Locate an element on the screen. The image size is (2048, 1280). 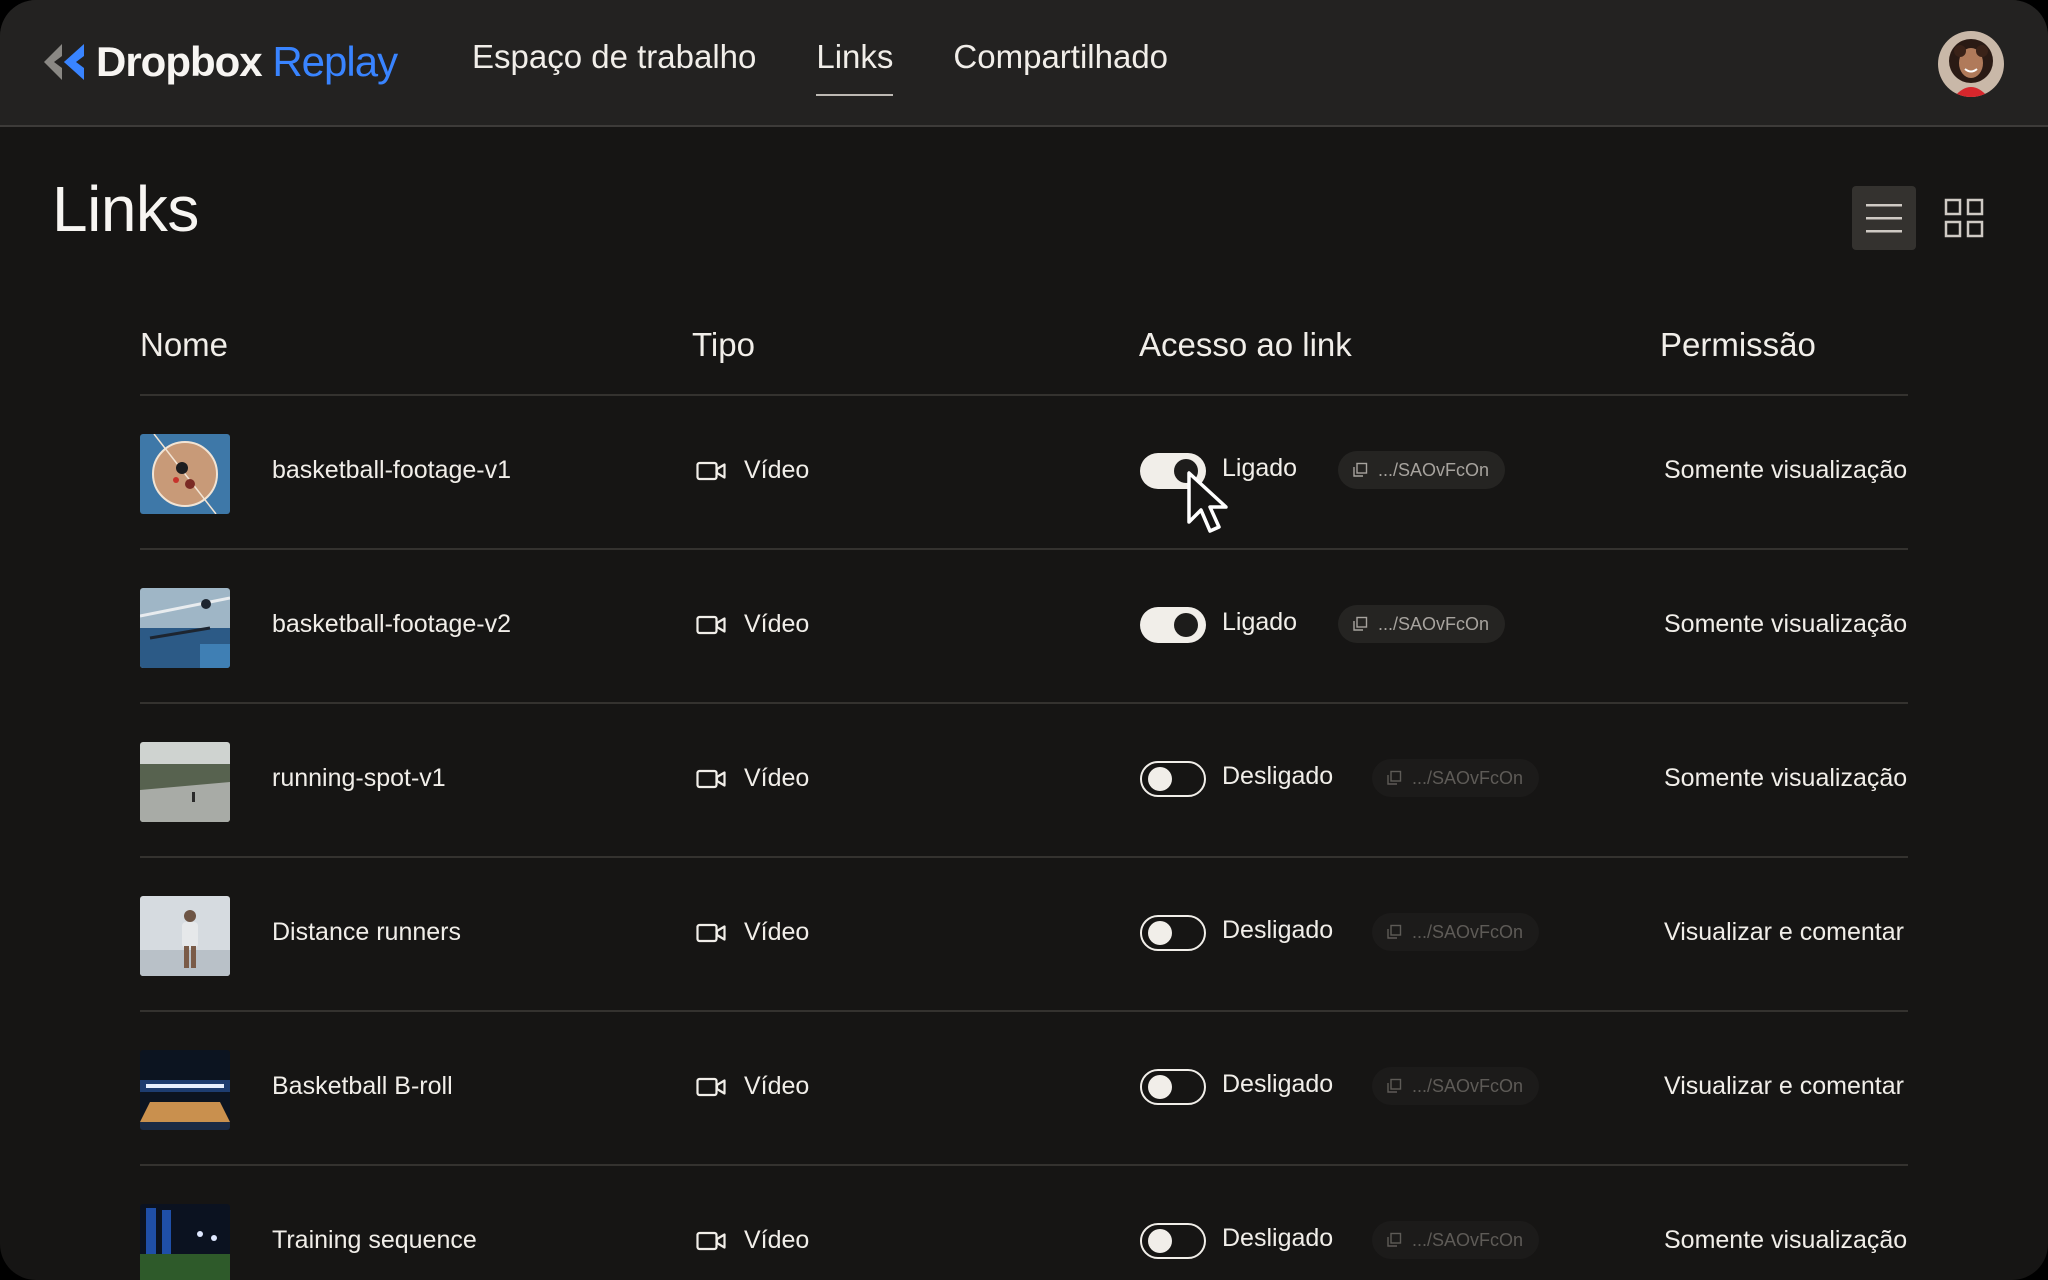
list-view-button is located at coordinates (1884, 218).